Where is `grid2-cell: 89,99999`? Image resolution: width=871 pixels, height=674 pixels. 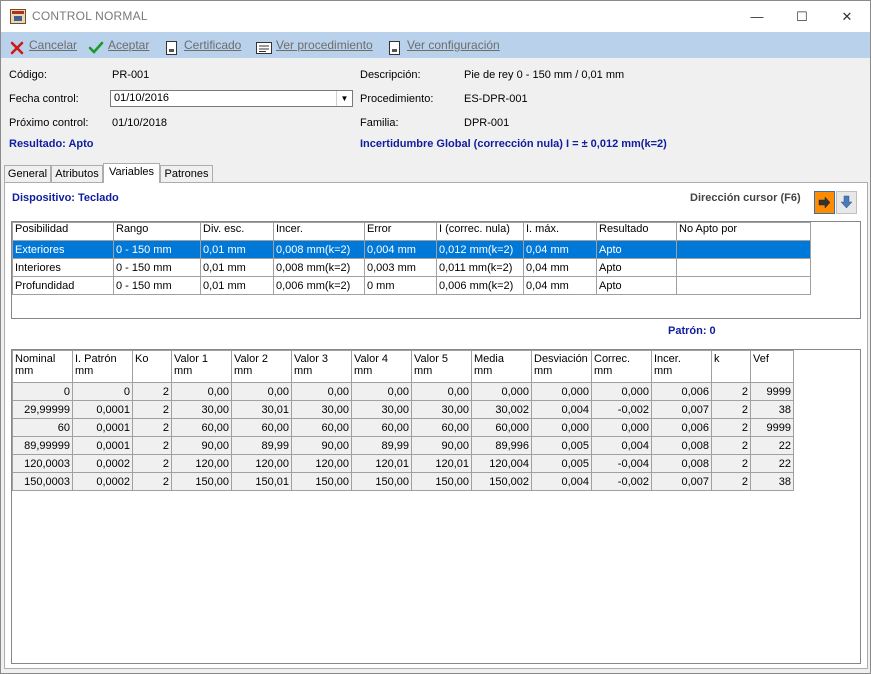
grid2-cell: 89,99999 is located at coordinates (42, 445).